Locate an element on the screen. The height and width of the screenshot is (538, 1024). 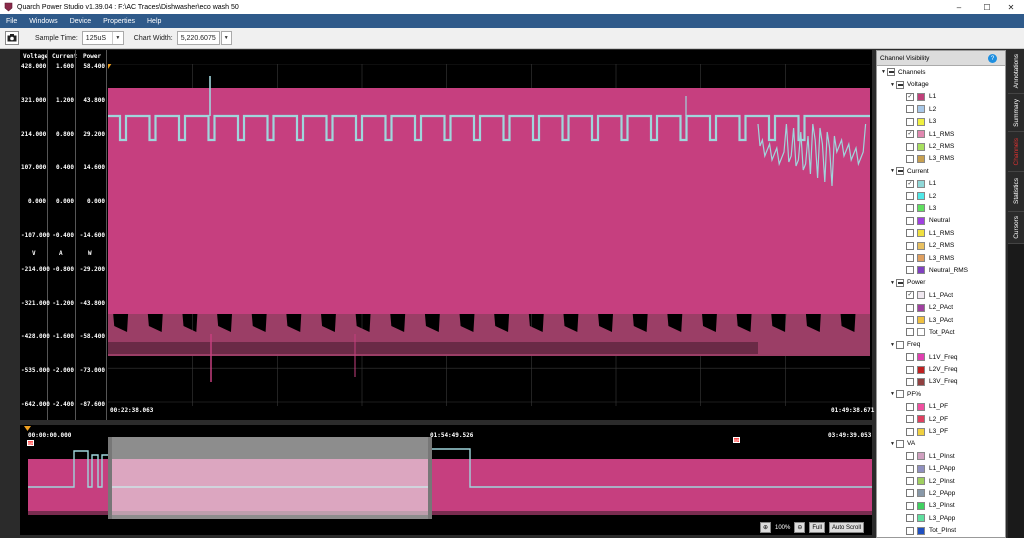
tree-item-voltage-l2: L2 is located at coordinates (941, 109).